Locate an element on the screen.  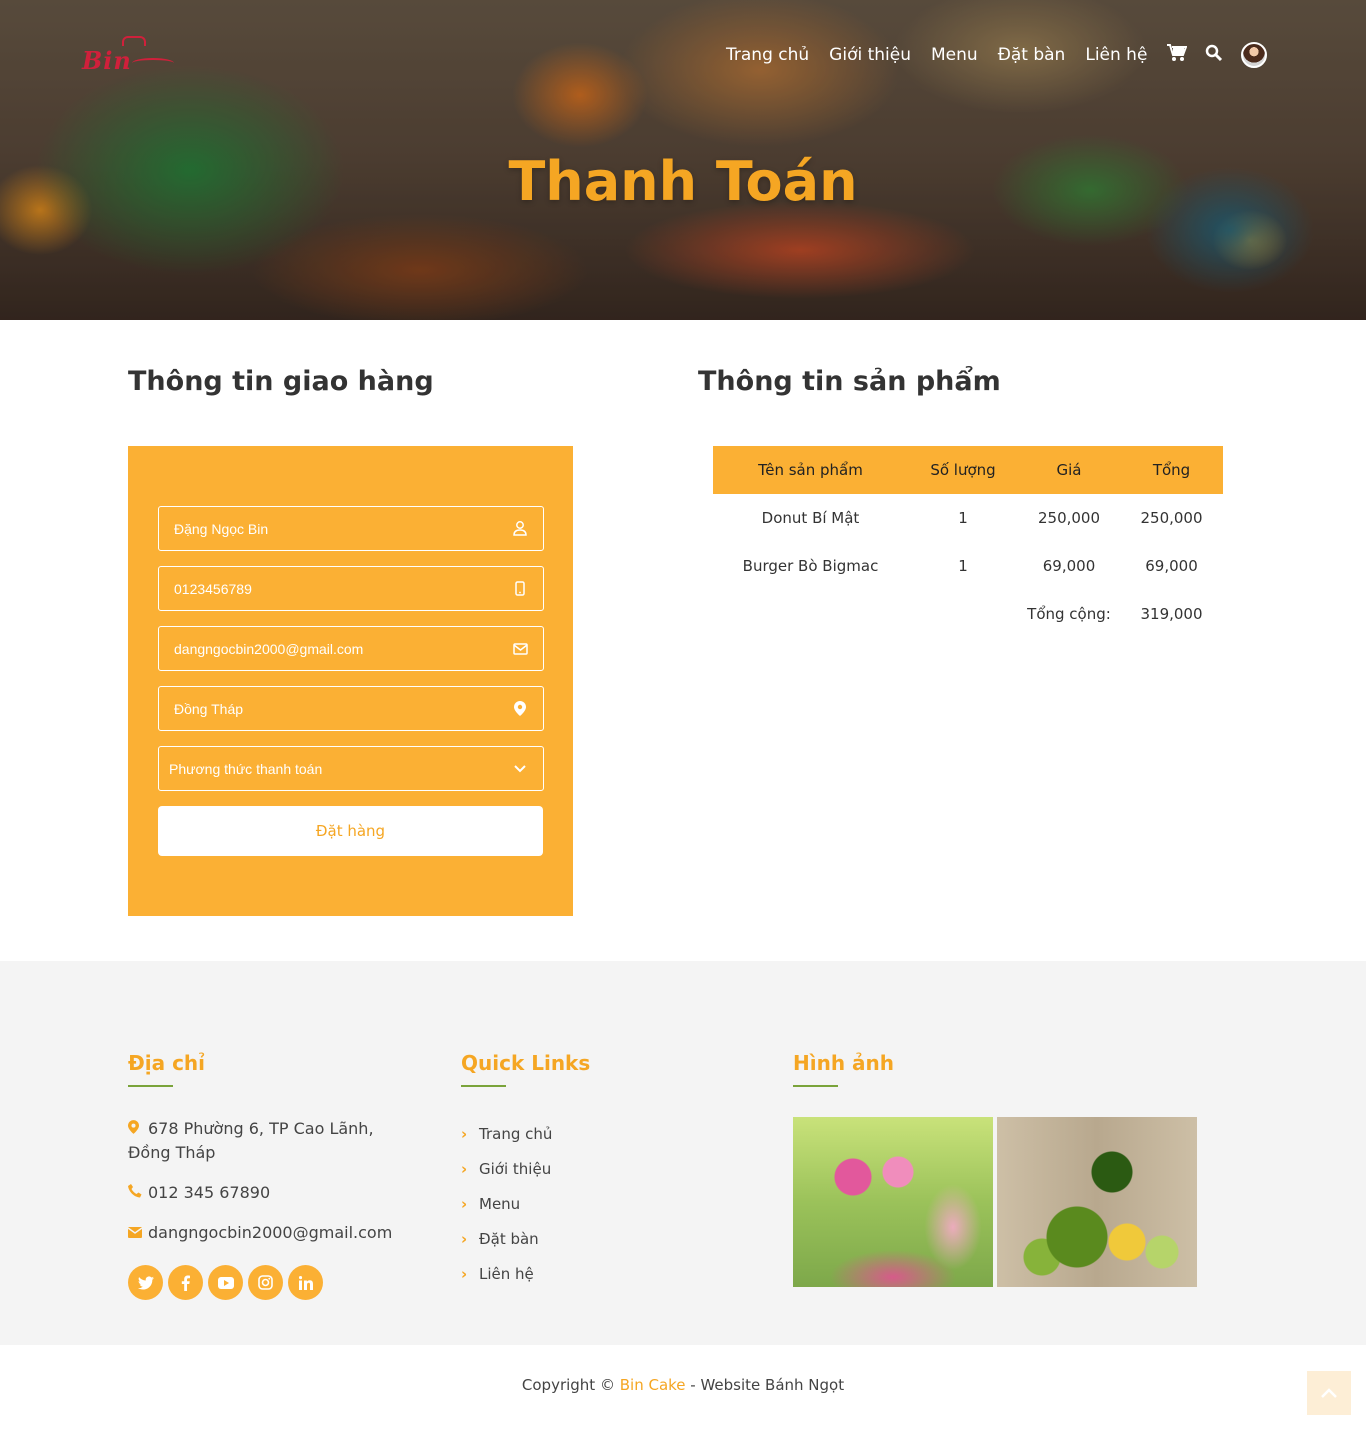
footer-phone-text: 012 345 67890 is located at coordinates (209, 1192).